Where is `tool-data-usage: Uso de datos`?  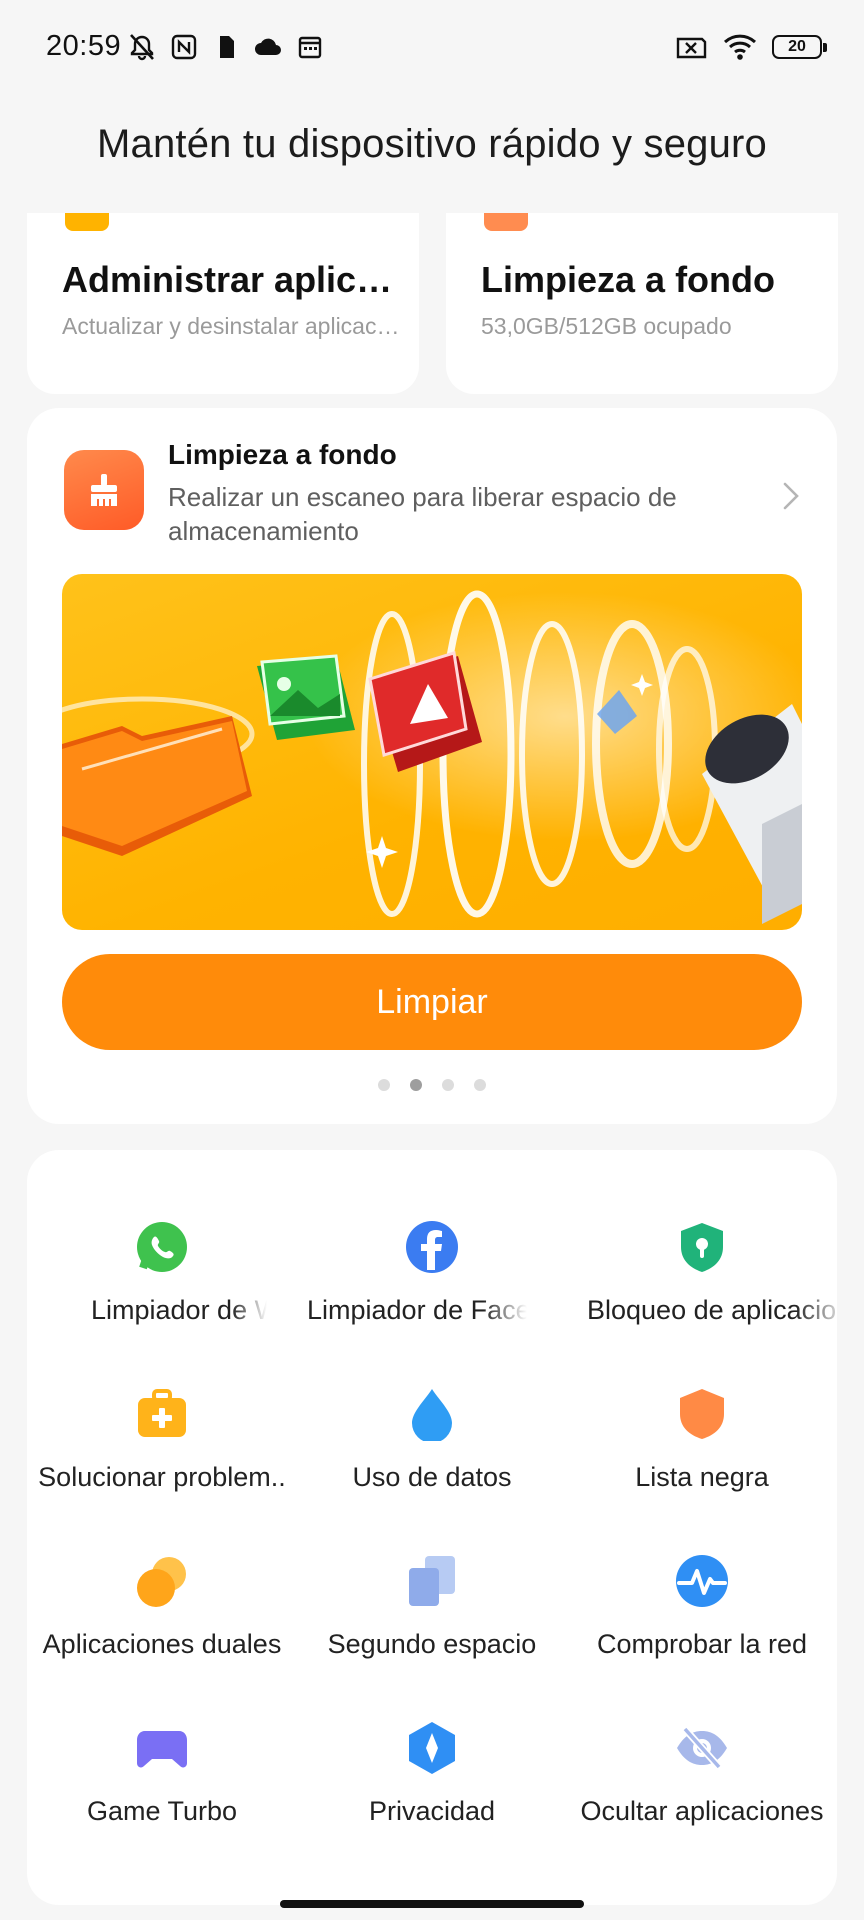
tool-data-usage: Uso de datos is located at coordinates (432, 1470).